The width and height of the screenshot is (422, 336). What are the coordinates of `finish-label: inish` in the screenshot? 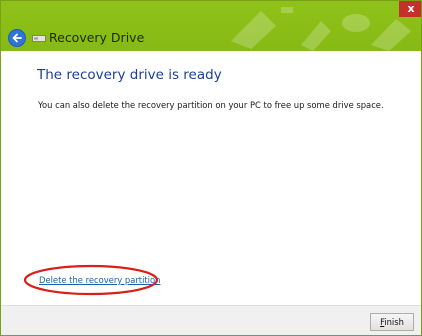 It's located at (394, 322).